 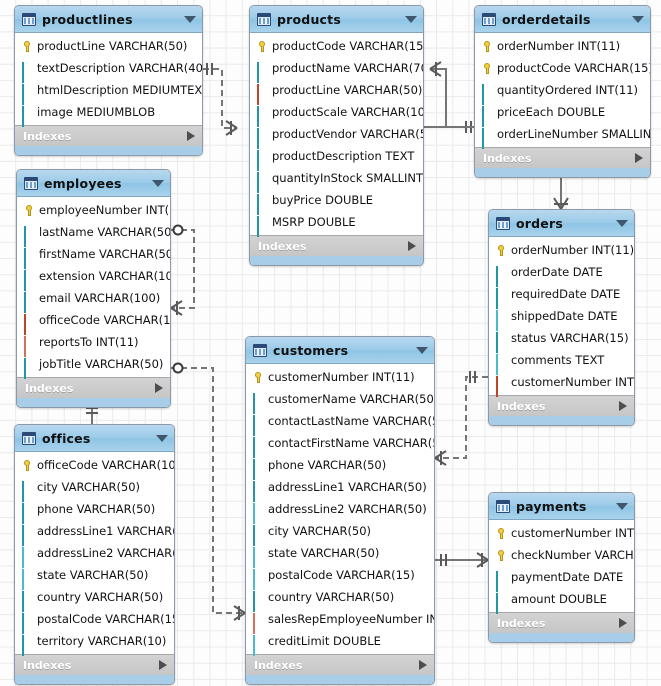 I want to click on column-row: territory VARCHAR(10), so click(x=94, y=643).